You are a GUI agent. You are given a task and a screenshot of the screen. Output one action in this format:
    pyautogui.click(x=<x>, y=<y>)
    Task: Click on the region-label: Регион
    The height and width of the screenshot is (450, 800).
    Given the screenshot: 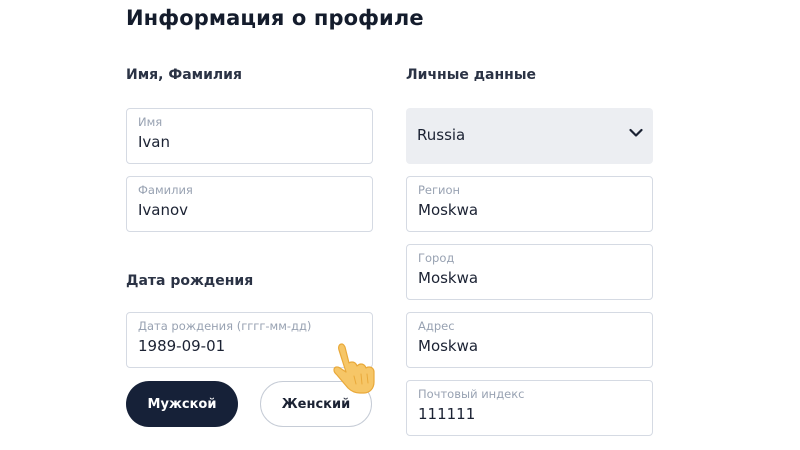 What is the action you would take?
    pyautogui.click(x=439, y=190)
    